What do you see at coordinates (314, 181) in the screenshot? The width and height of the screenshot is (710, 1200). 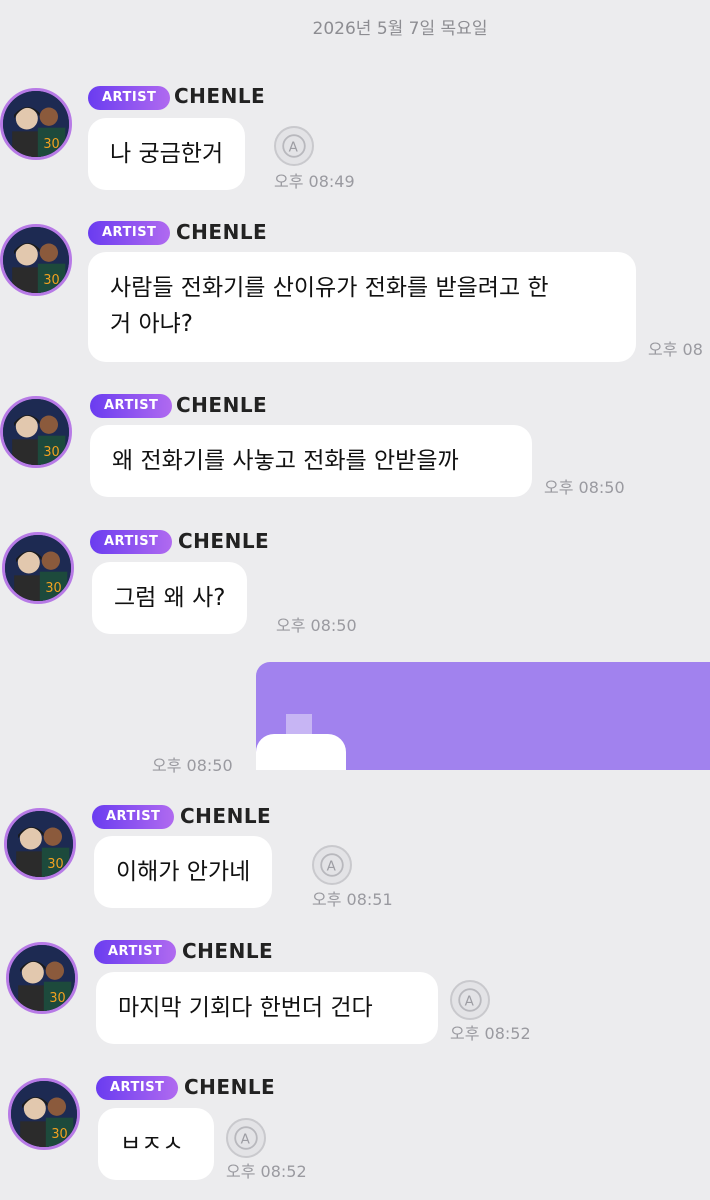 I see `message-time: 오후 08:49` at bounding box center [314, 181].